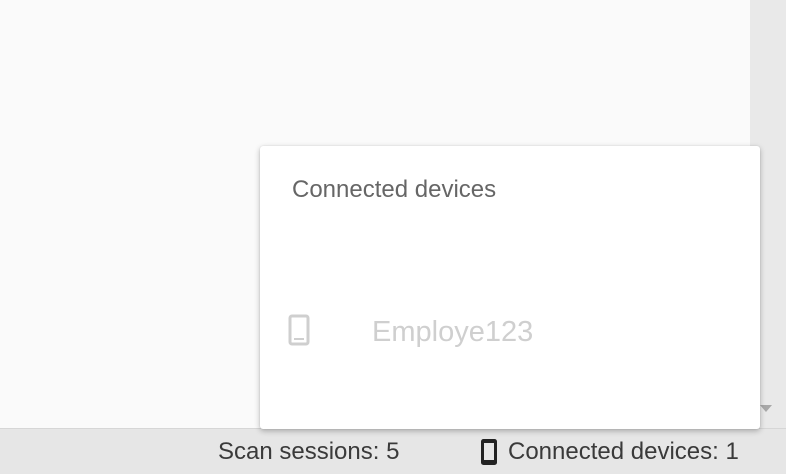 Image resolution: width=786 pixels, height=474 pixels. What do you see at coordinates (394, 189) in the screenshot?
I see `popup-title: Connected devices` at bounding box center [394, 189].